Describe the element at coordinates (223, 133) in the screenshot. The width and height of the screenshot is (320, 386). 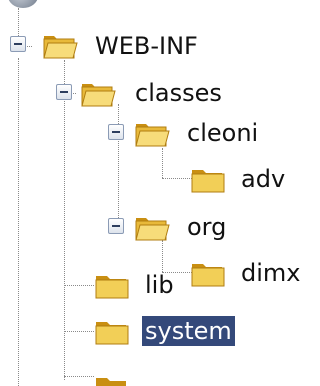
I see `tree-node-label: cleoni` at that location.